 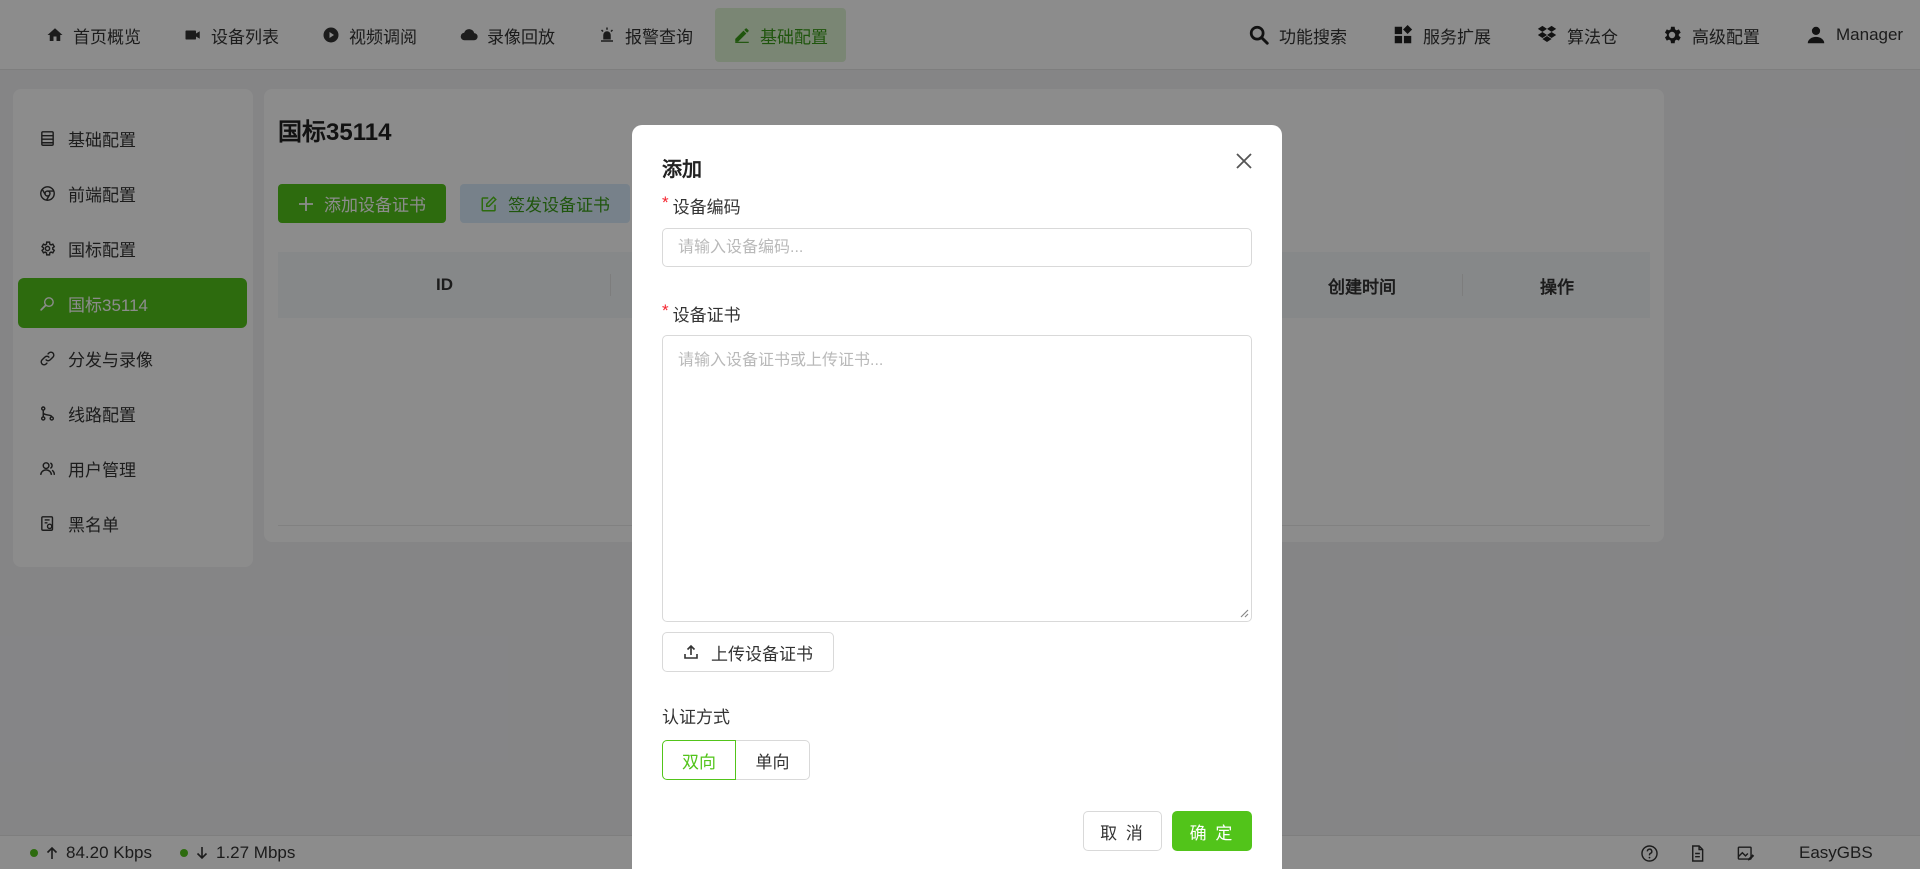 What do you see at coordinates (691, 651) in the screenshot?
I see `upload-icon` at bounding box center [691, 651].